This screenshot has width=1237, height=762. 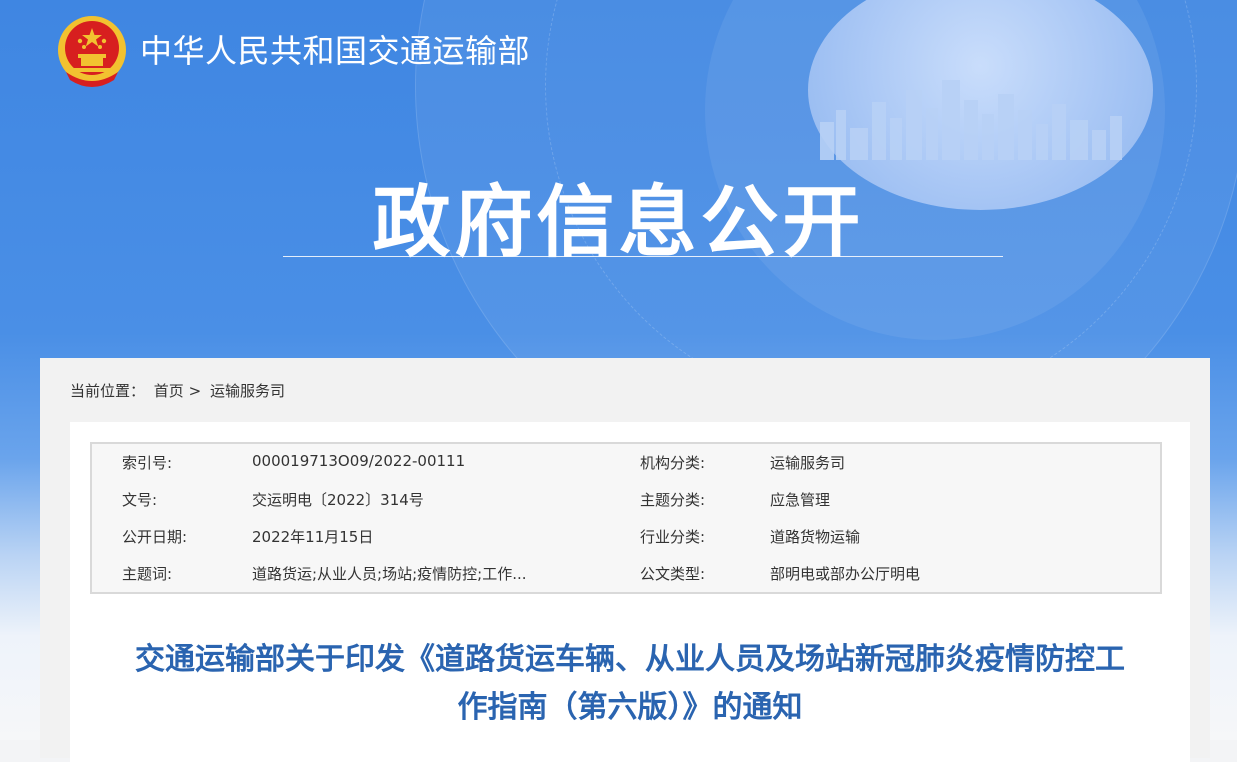 What do you see at coordinates (626, 462) in the screenshot?
I see `metadata-row: 索引号: 000019713O09/2022-00111 机构分类: 运输服务司` at bounding box center [626, 462].